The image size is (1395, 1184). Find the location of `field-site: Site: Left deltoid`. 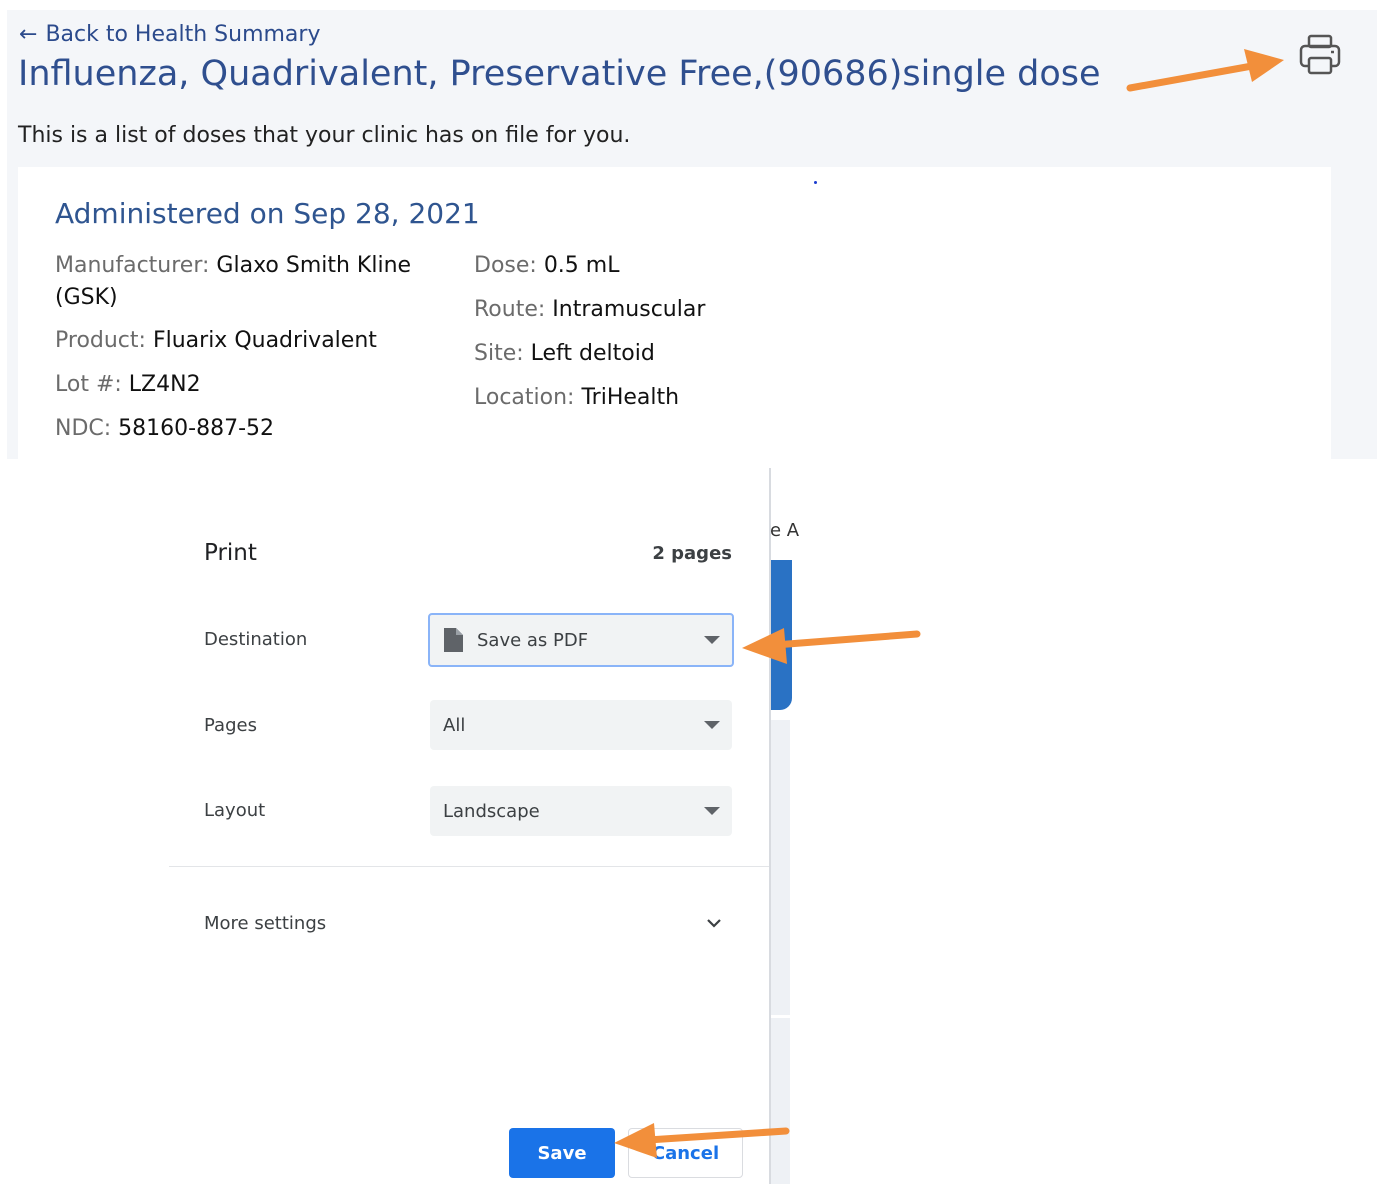

field-site: Site: Left deltoid is located at coordinates (564, 353).